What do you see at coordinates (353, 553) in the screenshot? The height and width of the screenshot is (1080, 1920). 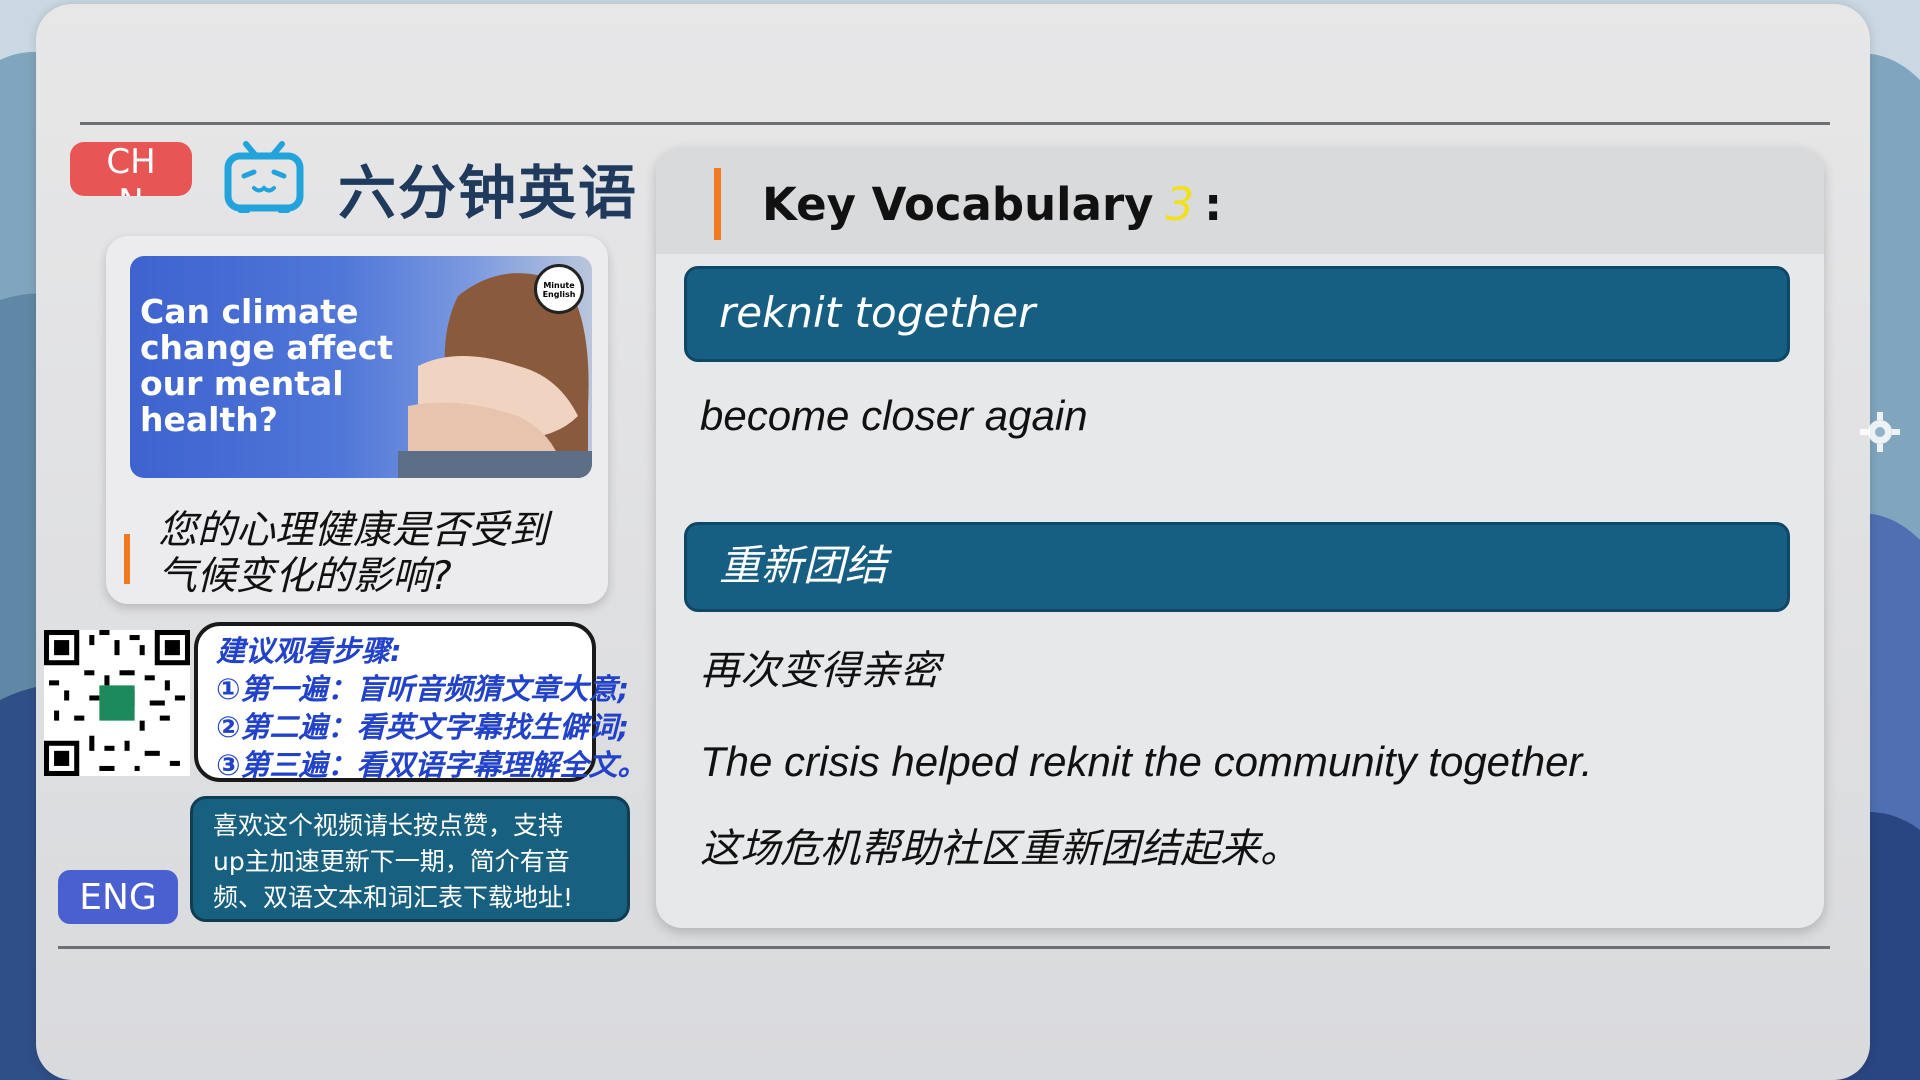 I see `question-chinese: 您的心理健康是否受到气候变化的影响?` at bounding box center [353, 553].